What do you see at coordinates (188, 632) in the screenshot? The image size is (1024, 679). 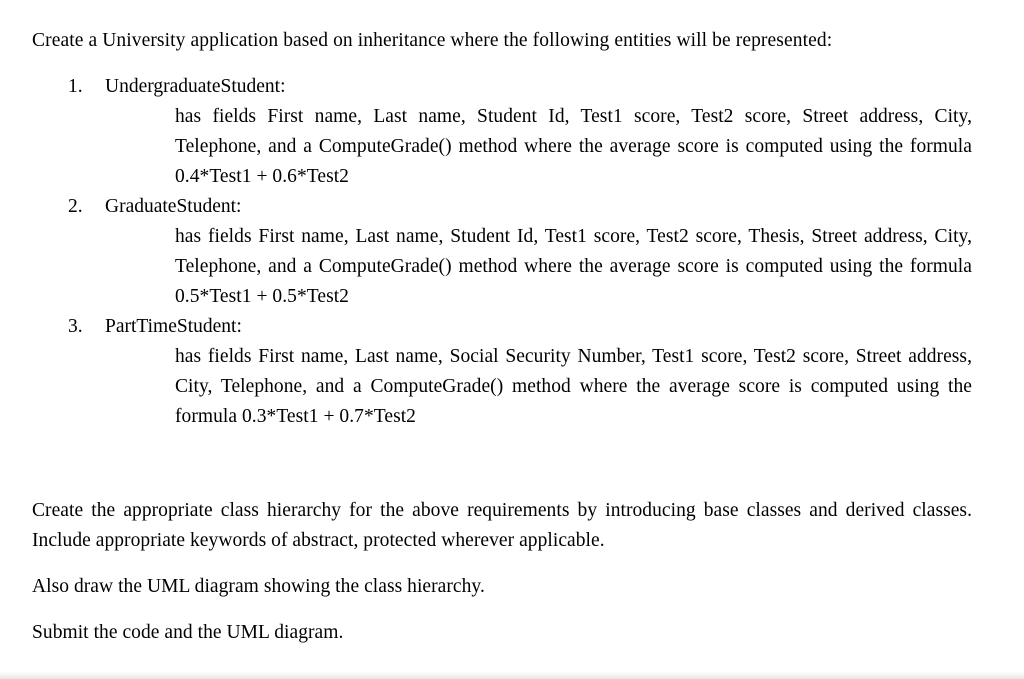 I see `closing-paragraph-submit: Submit the code and the UML diagram.` at bounding box center [188, 632].